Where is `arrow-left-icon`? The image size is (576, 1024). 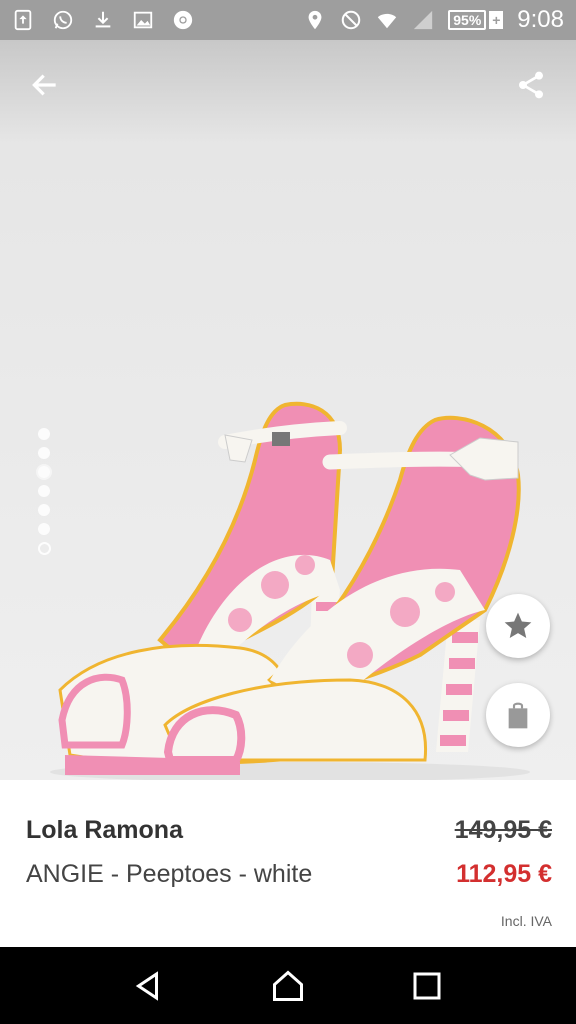
arrow-left-icon is located at coordinates (44, 85).